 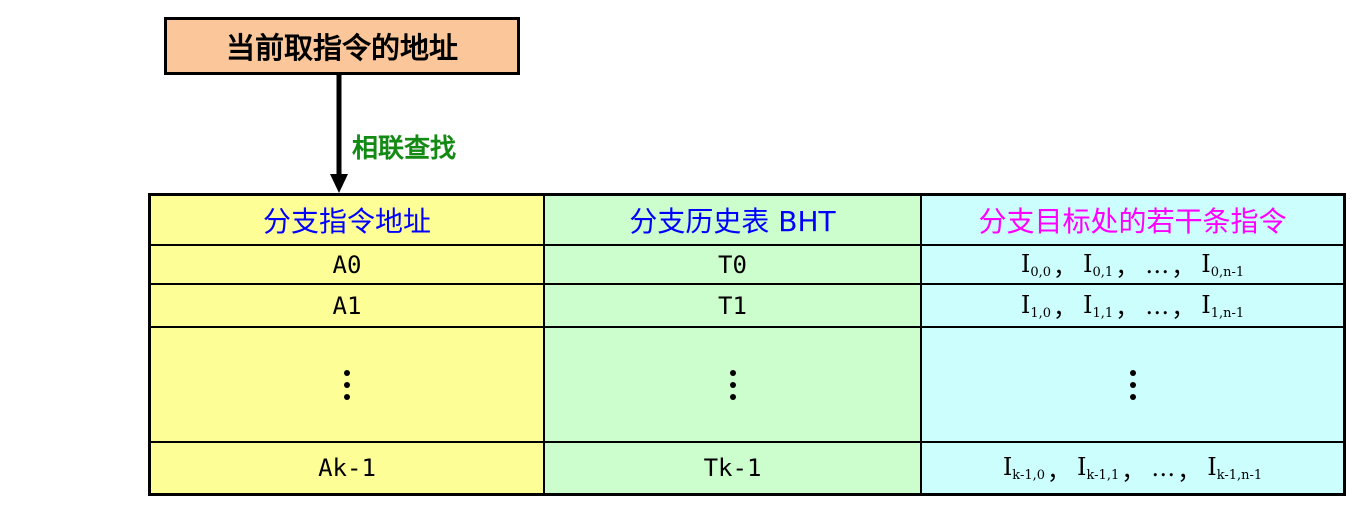 I want to click on instruction-item: I1,1, so click(x=1098, y=305).